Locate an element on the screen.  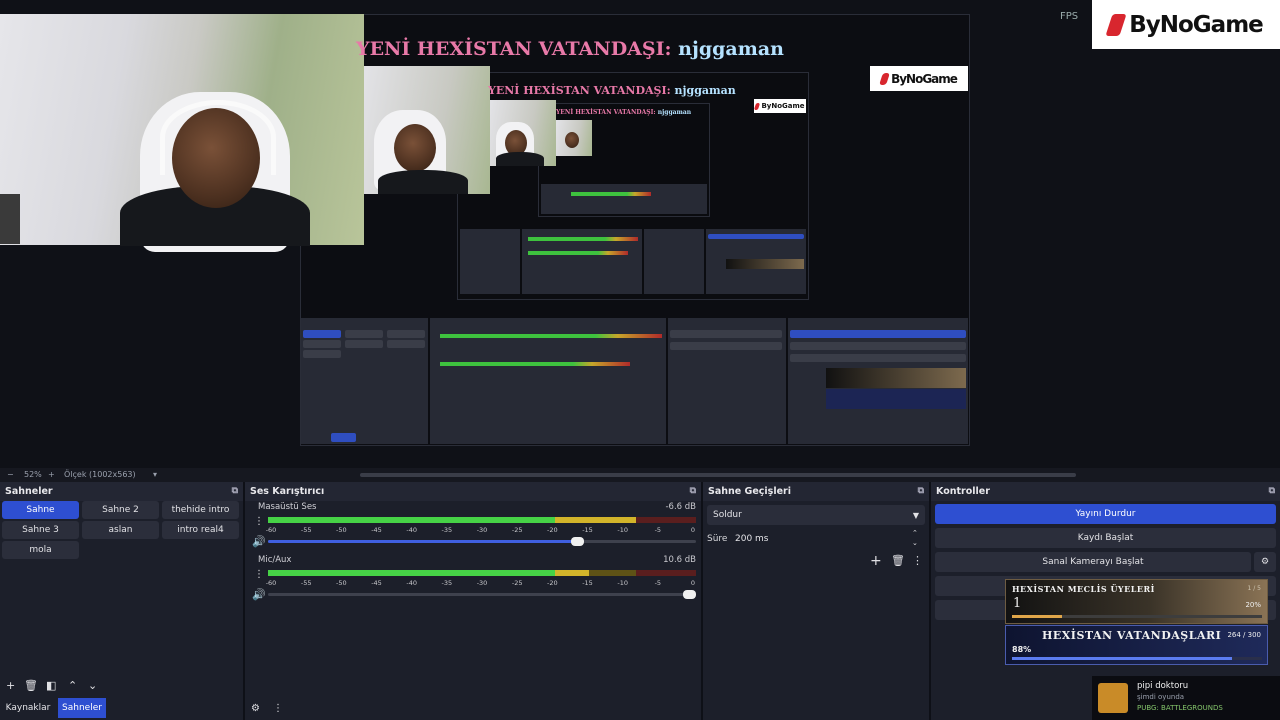
mixer-settings-icon: ⚙ is located at coordinates (255, 709).